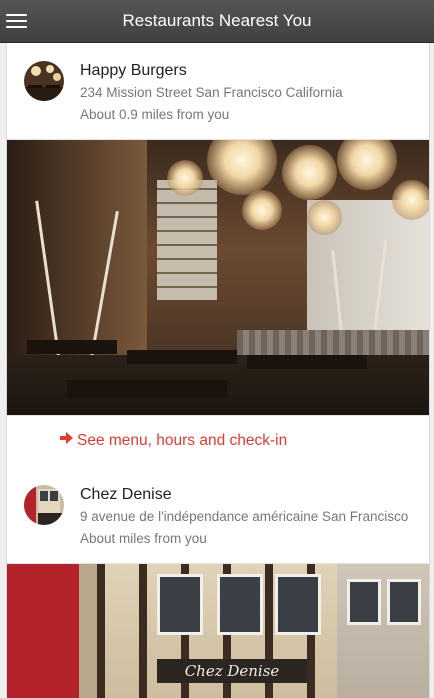 Image resolution: width=434 pixels, height=698 pixels. What do you see at coordinates (143, 538) in the screenshot?
I see `restaurant-distance: About miles from you` at bounding box center [143, 538].